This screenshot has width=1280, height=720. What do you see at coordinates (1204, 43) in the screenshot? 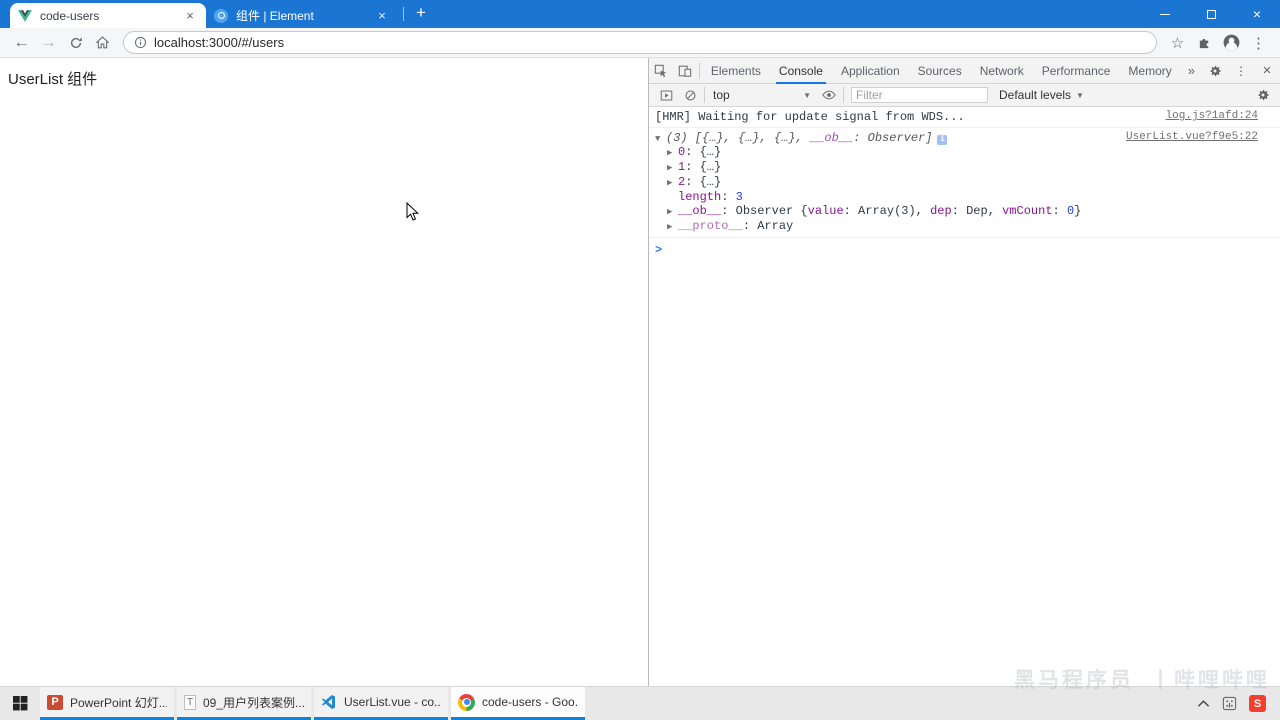
I see `extensions-puzzle-icon` at bounding box center [1204, 43].